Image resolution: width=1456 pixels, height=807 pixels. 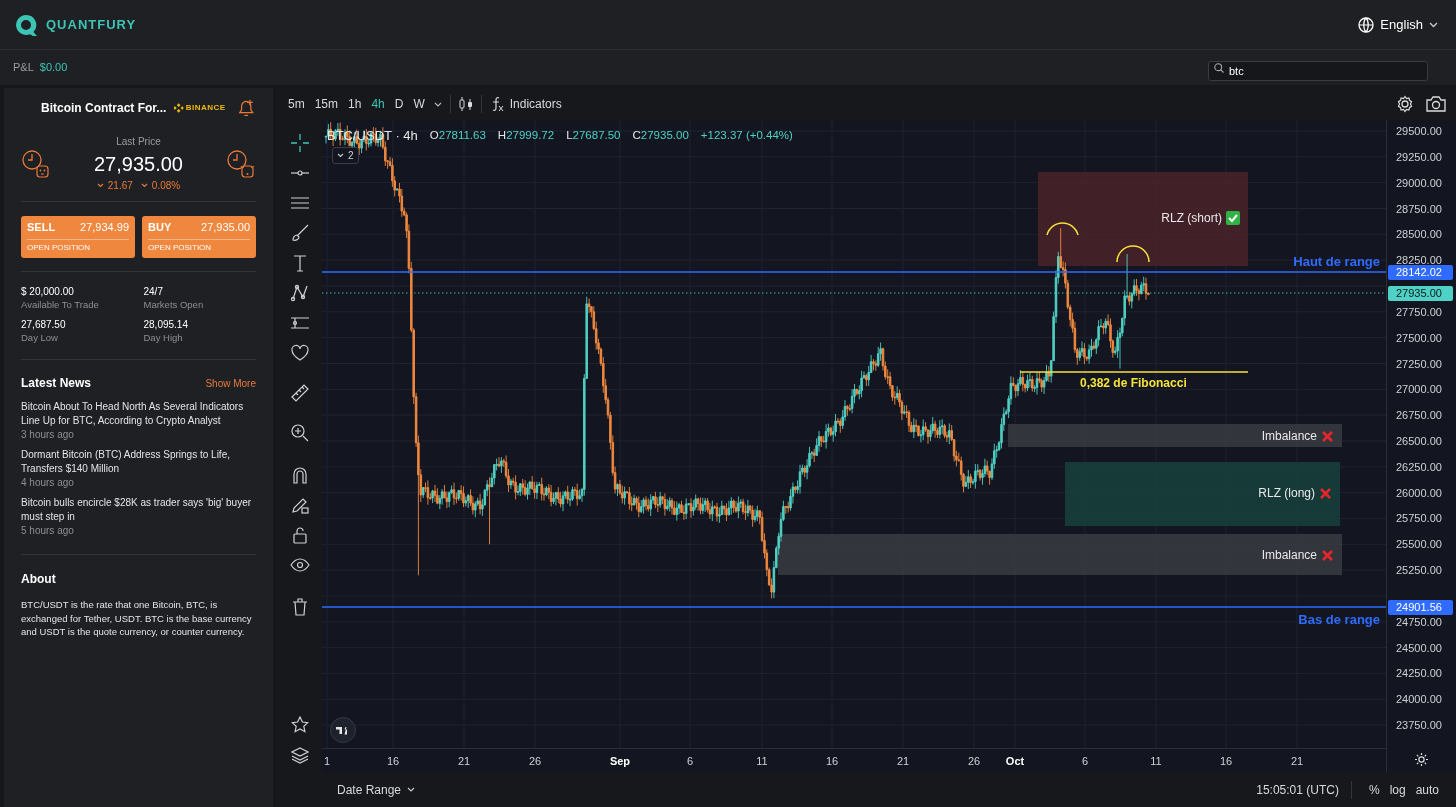 What do you see at coordinates (166, 186) in the screenshot?
I see `price-change-percent: 0.08%` at bounding box center [166, 186].